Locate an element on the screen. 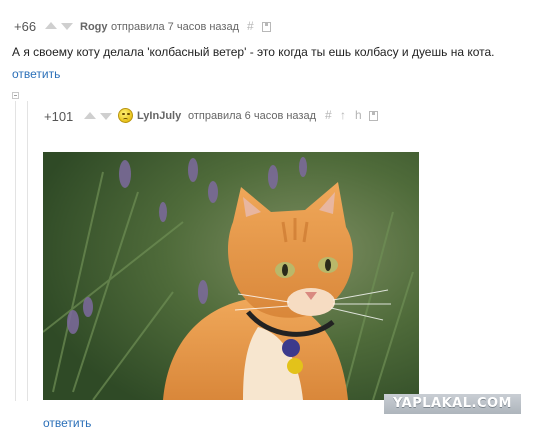 The height and width of the screenshot is (433, 547). comment2-reply-link: ответить is located at coordinates (67, 423).